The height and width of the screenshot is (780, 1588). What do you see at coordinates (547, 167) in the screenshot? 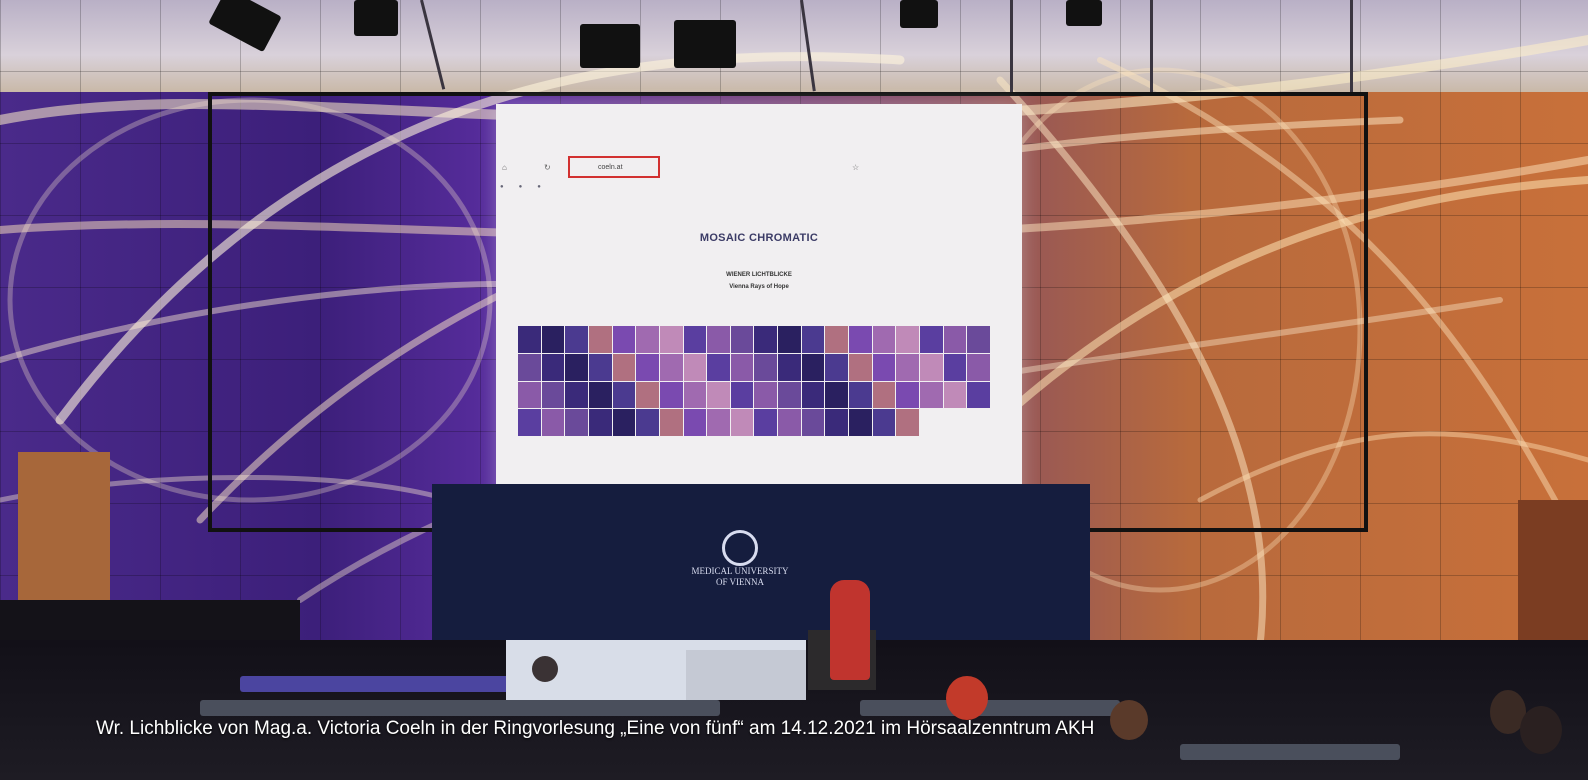
I see `reload-icon: ↻` at bounding box center [547, 167].